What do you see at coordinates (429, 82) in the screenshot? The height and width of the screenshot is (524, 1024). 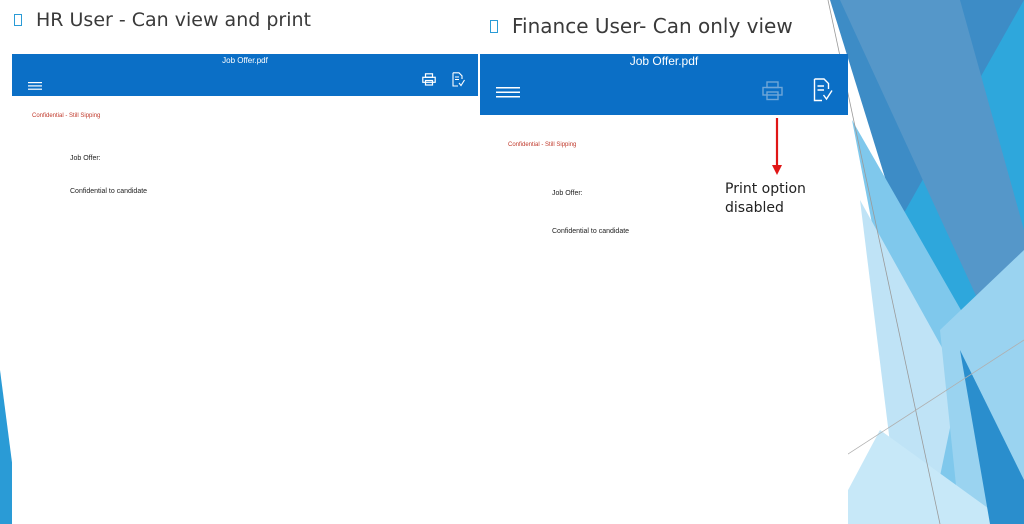 I see `print-icon` at bounding box center [429, 82].